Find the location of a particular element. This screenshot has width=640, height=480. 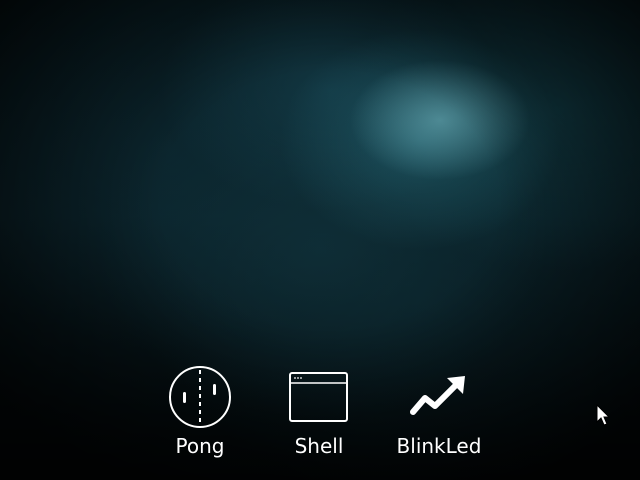

desktop-icon-label: Shell is located at coordinates (319, 446).